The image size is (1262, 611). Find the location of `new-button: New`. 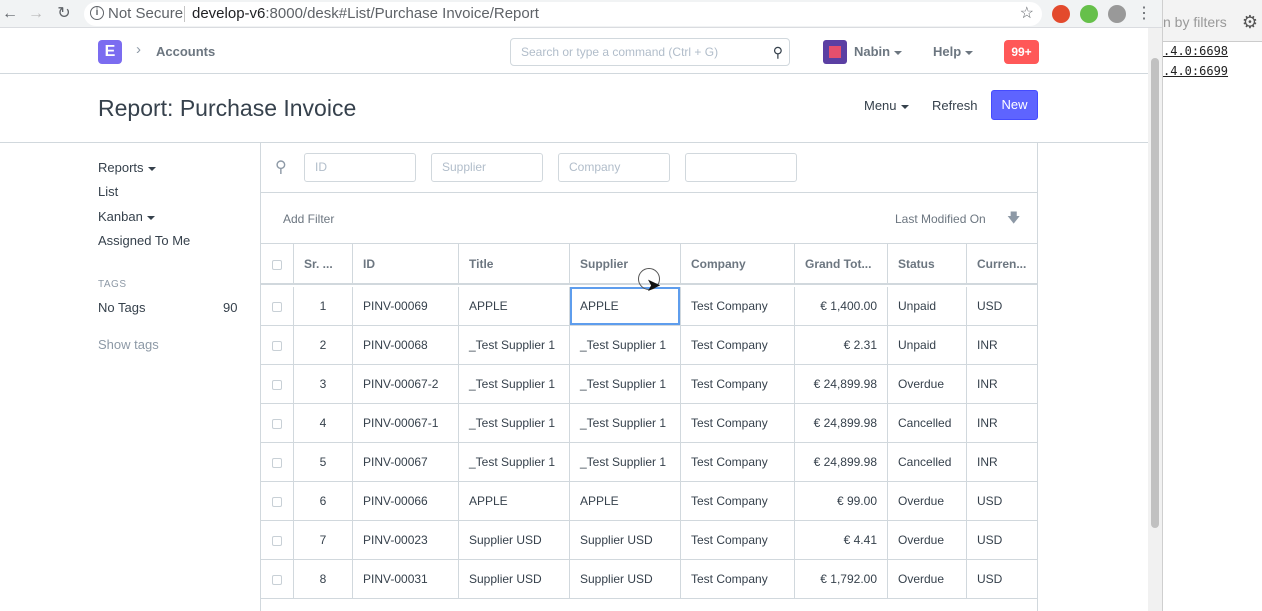

new-button: New is located at coordinates (1014, 105).